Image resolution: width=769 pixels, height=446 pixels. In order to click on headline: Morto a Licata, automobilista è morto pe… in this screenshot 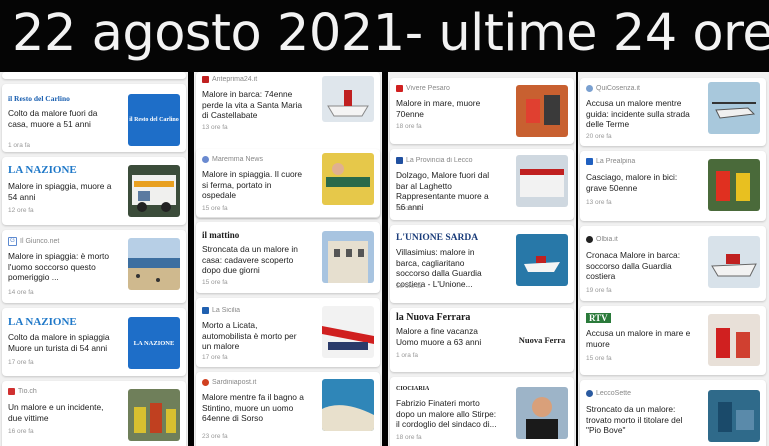, I will do `click(254, 336)`.